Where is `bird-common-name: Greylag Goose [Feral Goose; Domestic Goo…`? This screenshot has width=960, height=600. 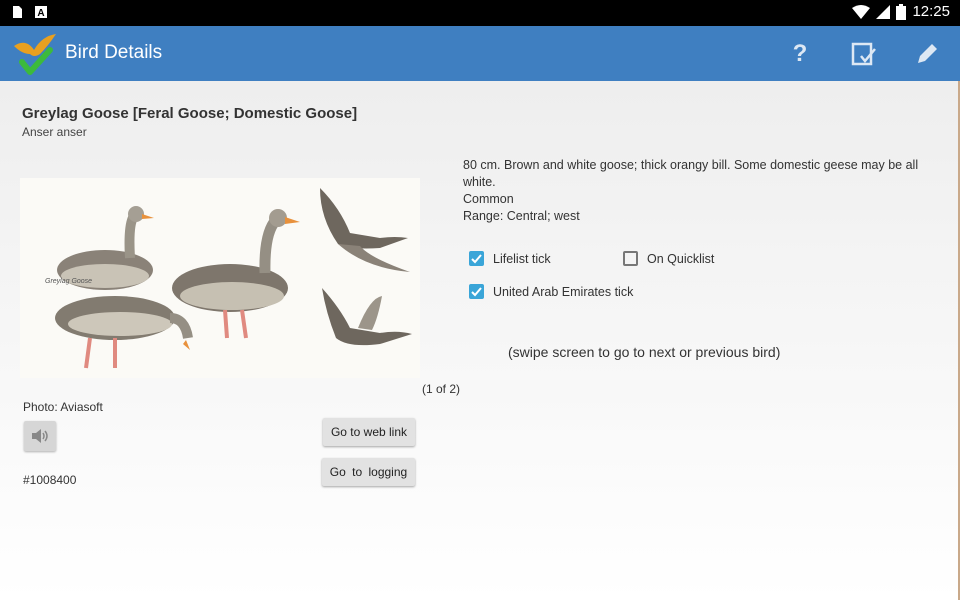 bird-common-name: Greylag Goose [Feral Goose; Domestic Goo… is located at coordinates (190, 113).